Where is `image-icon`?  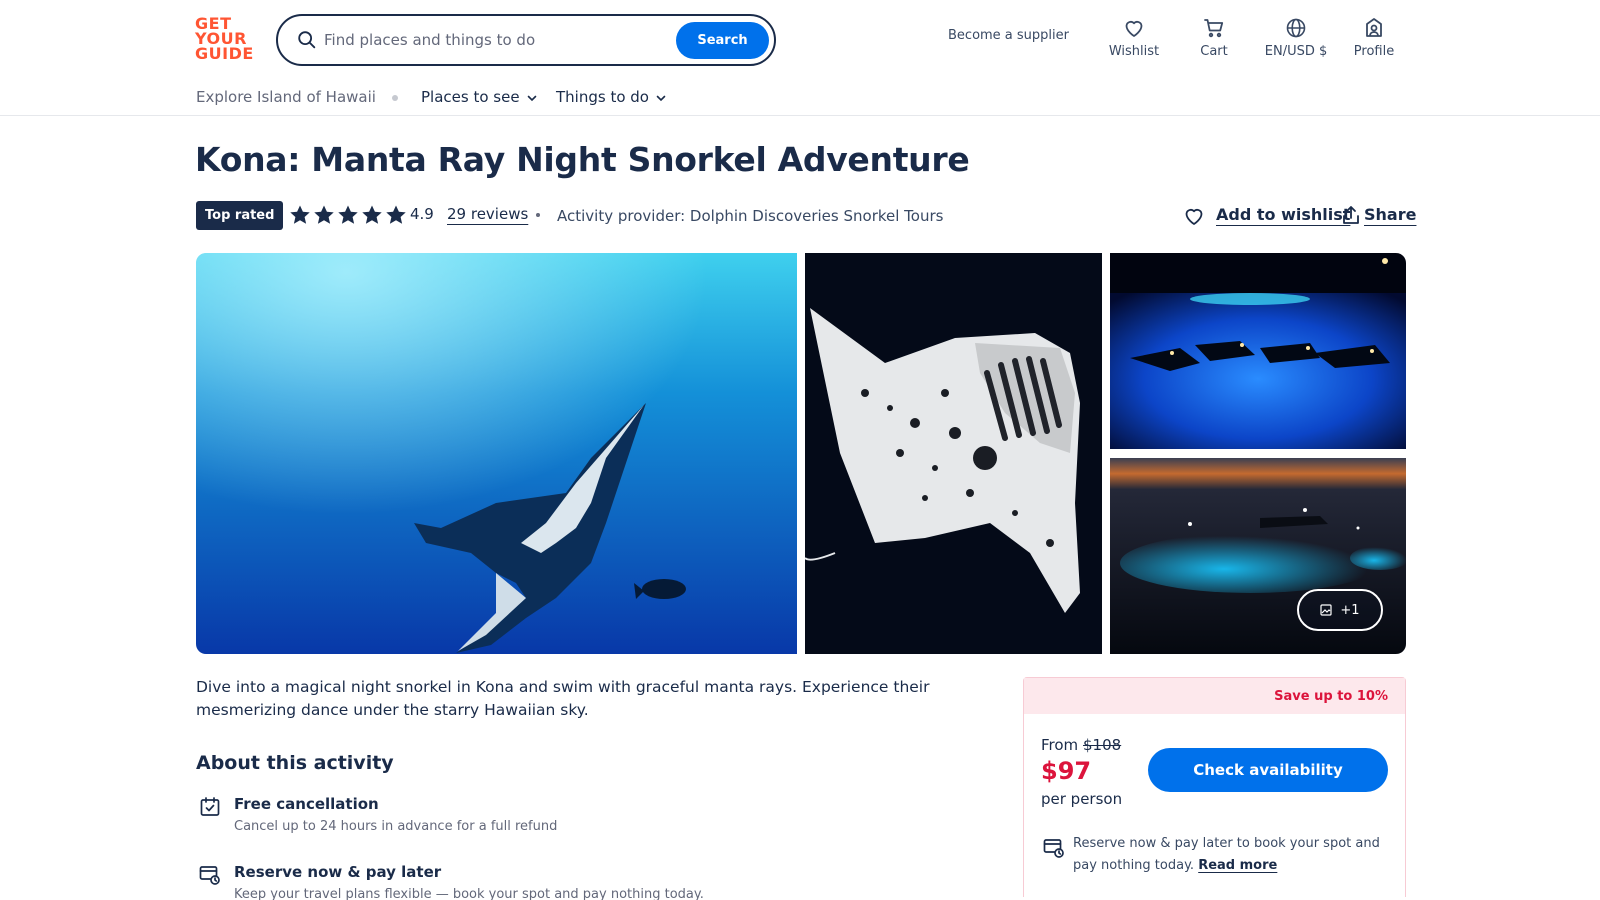 image-icon is located at coordinates (1326, 610).